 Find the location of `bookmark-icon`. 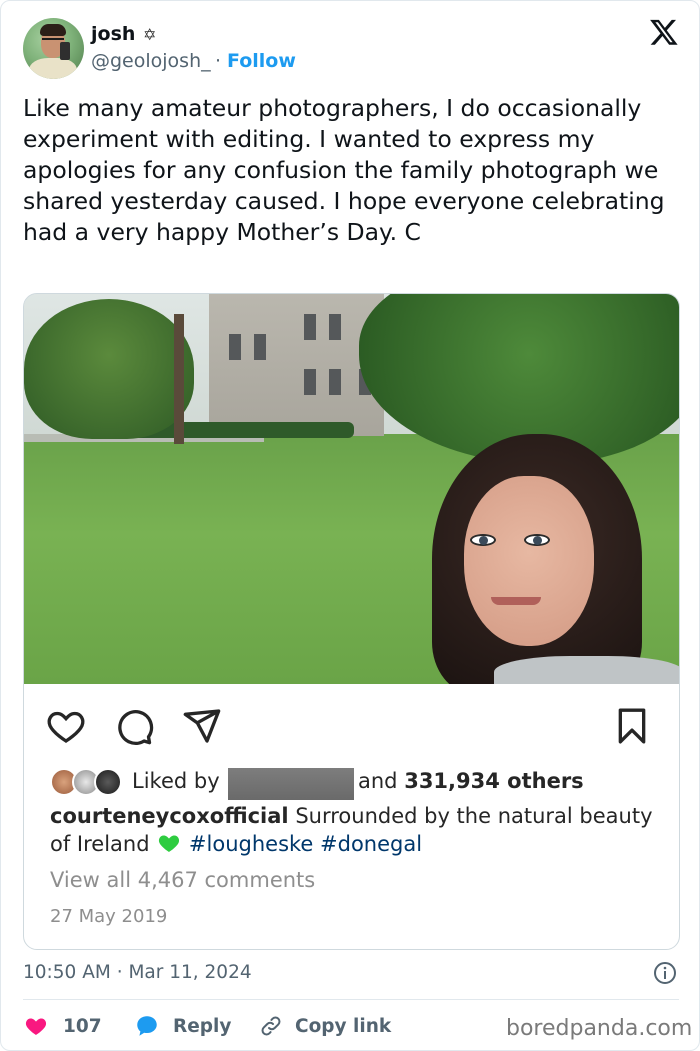

bookmark-icon is located at coordinates (632, 726).